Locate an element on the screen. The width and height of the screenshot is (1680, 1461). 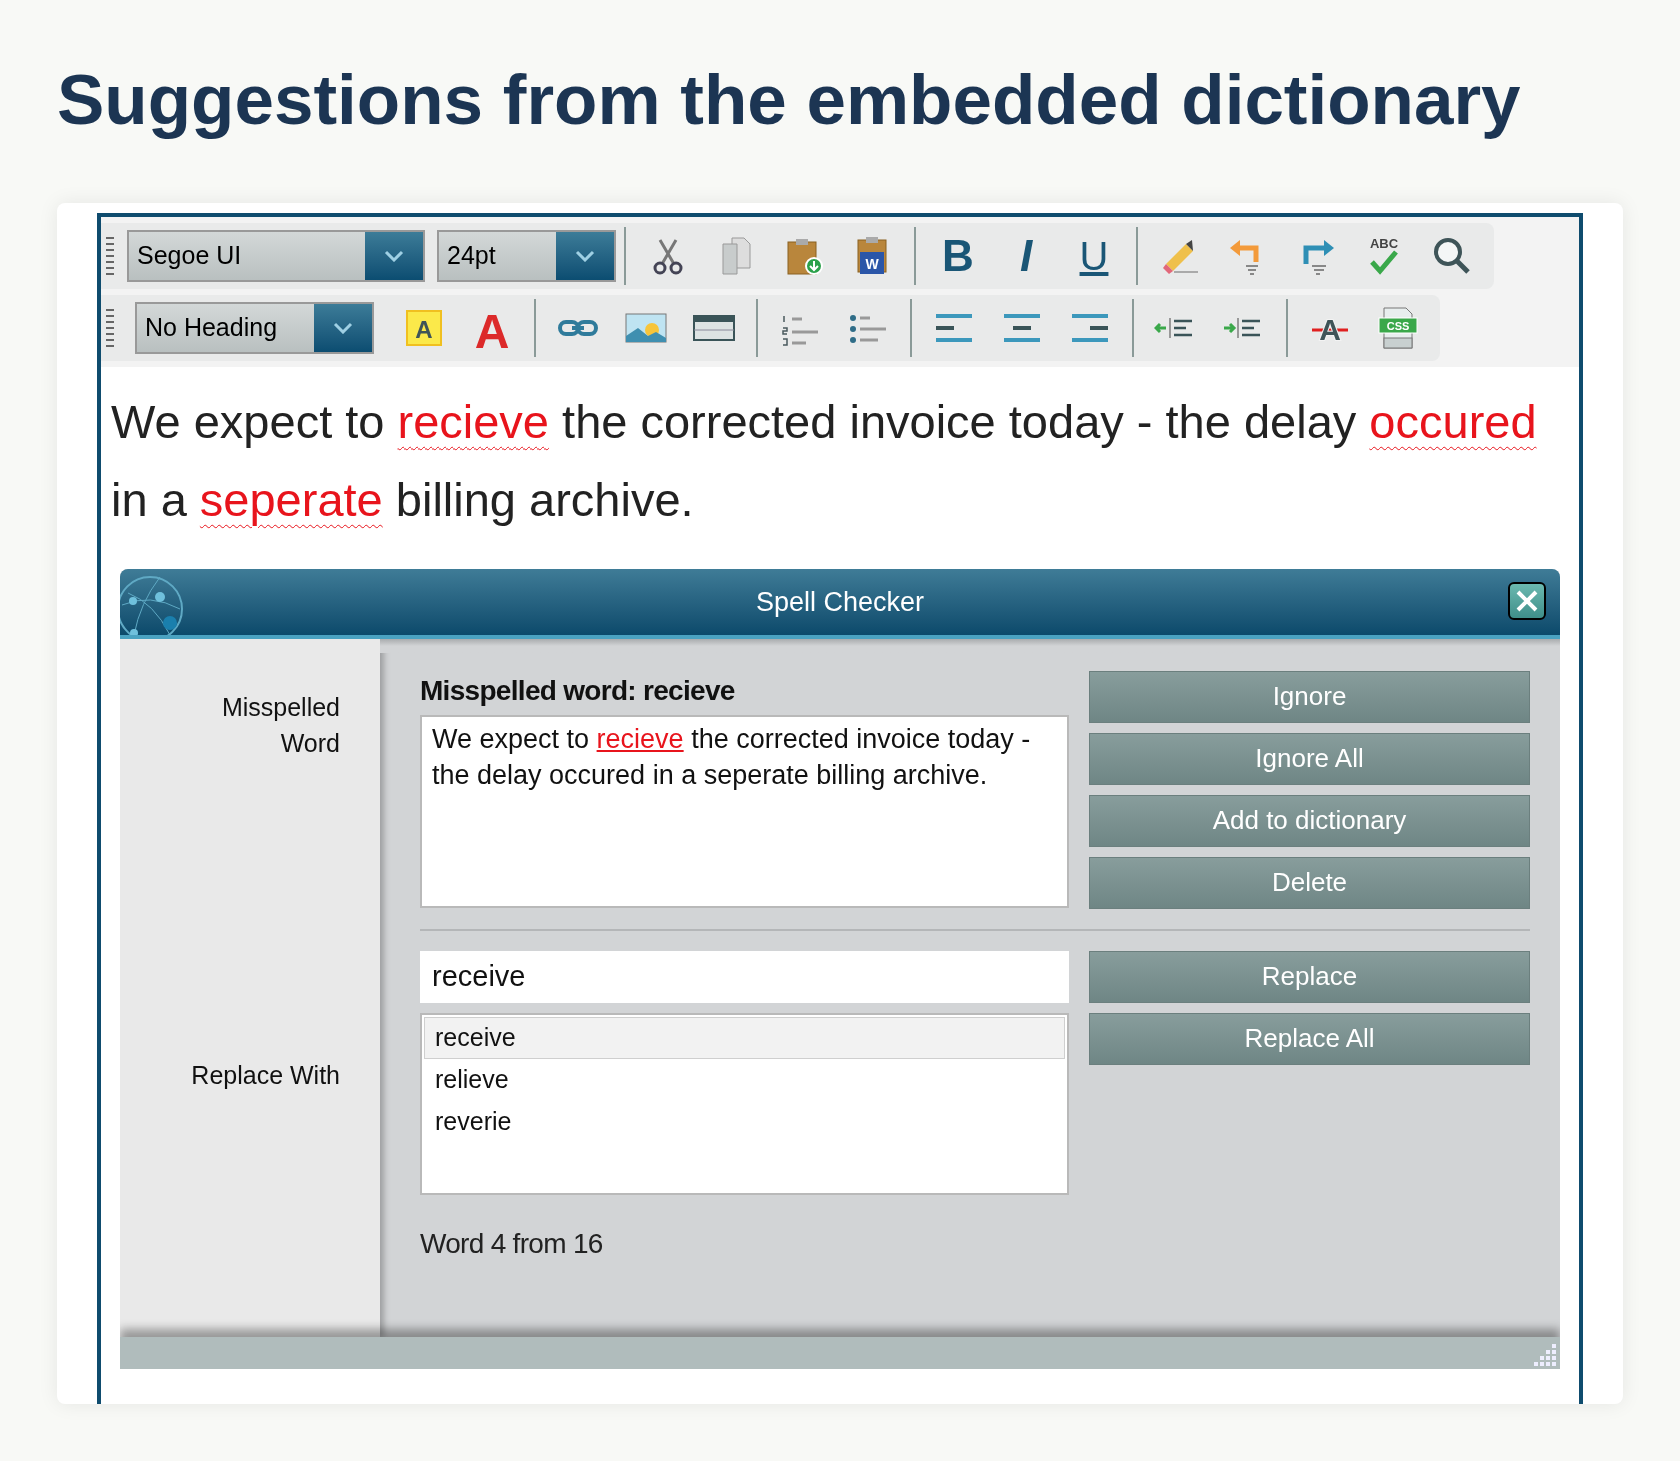
highlight-button: A is located at coordinates (424, 327).